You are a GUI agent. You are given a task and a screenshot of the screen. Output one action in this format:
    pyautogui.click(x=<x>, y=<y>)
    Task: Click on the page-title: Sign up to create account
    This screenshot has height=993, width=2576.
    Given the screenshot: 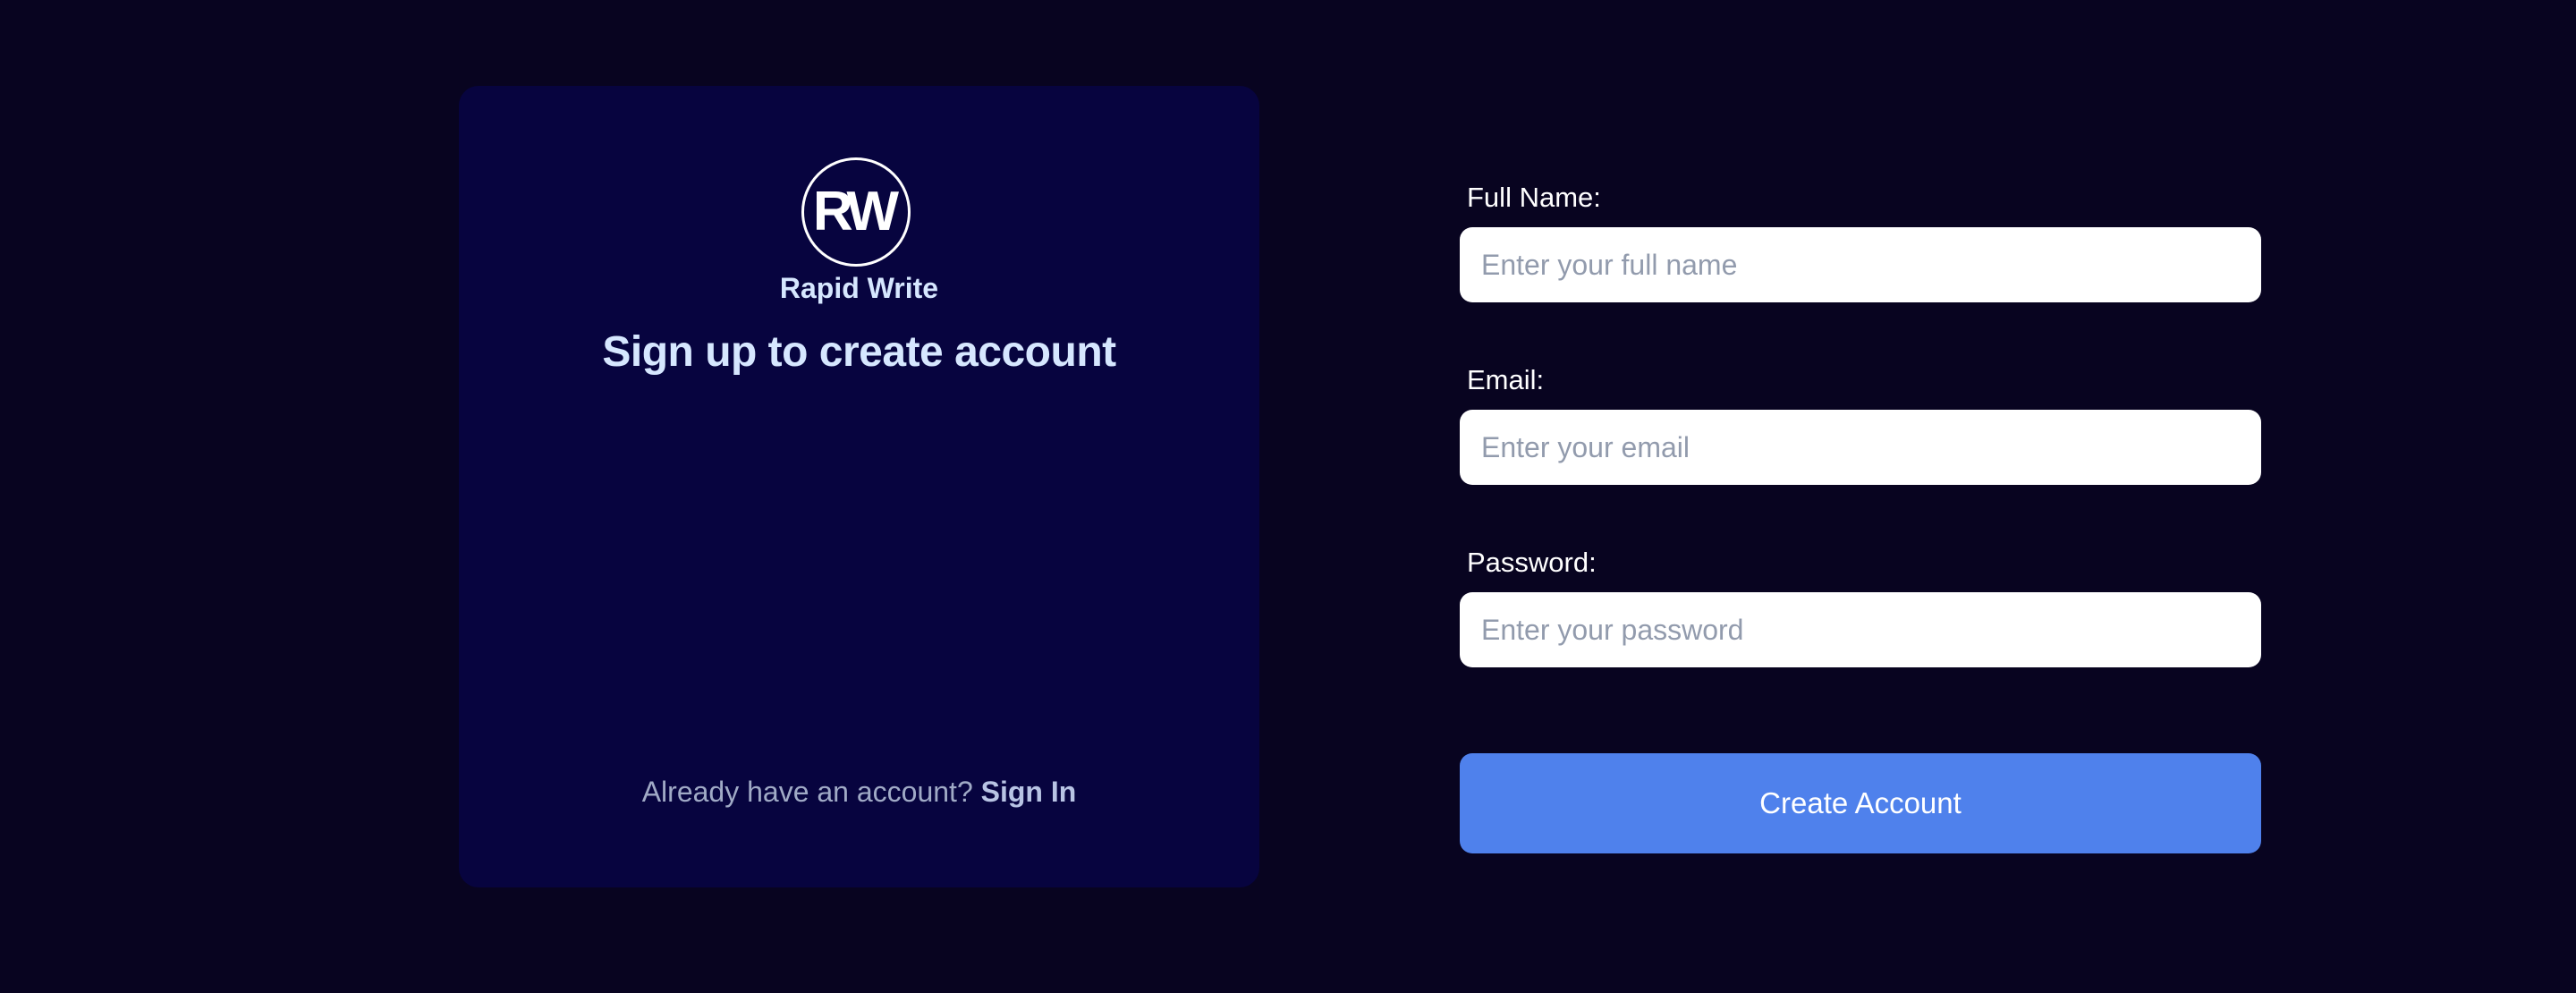 What is the action you would take?
    pyautogui.click(x=859, y=352)
    